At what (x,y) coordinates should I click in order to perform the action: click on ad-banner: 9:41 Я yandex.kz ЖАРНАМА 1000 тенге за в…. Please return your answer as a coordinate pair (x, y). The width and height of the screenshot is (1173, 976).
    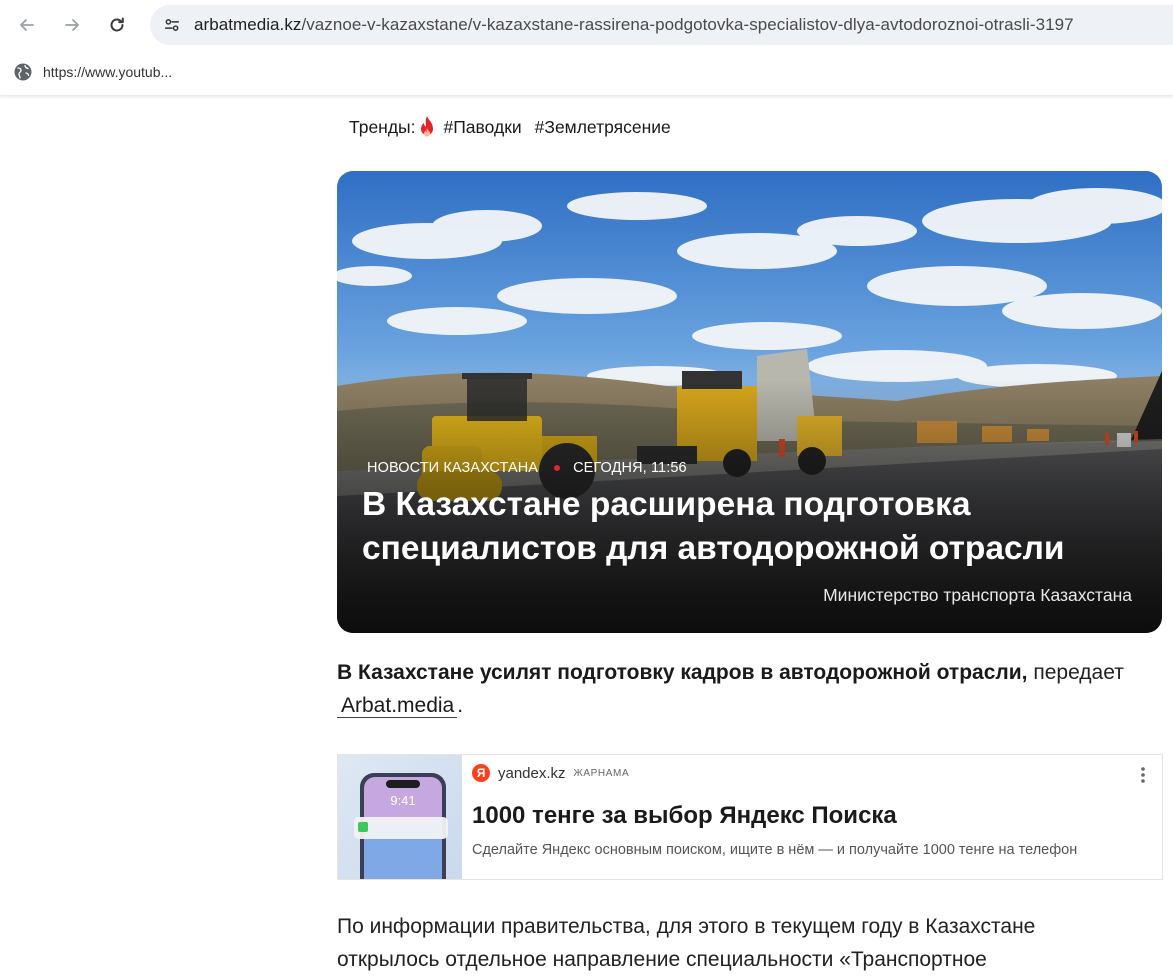
    Looking at the image, I should click on (750, 817).